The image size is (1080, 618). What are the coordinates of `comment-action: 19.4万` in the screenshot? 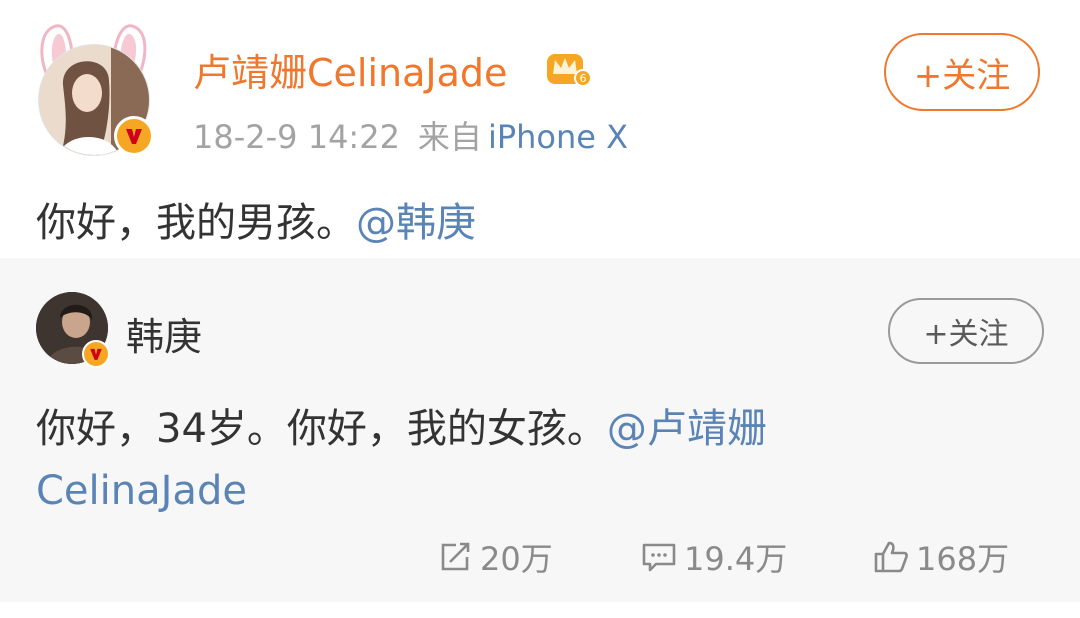 It's located at (713, 557).